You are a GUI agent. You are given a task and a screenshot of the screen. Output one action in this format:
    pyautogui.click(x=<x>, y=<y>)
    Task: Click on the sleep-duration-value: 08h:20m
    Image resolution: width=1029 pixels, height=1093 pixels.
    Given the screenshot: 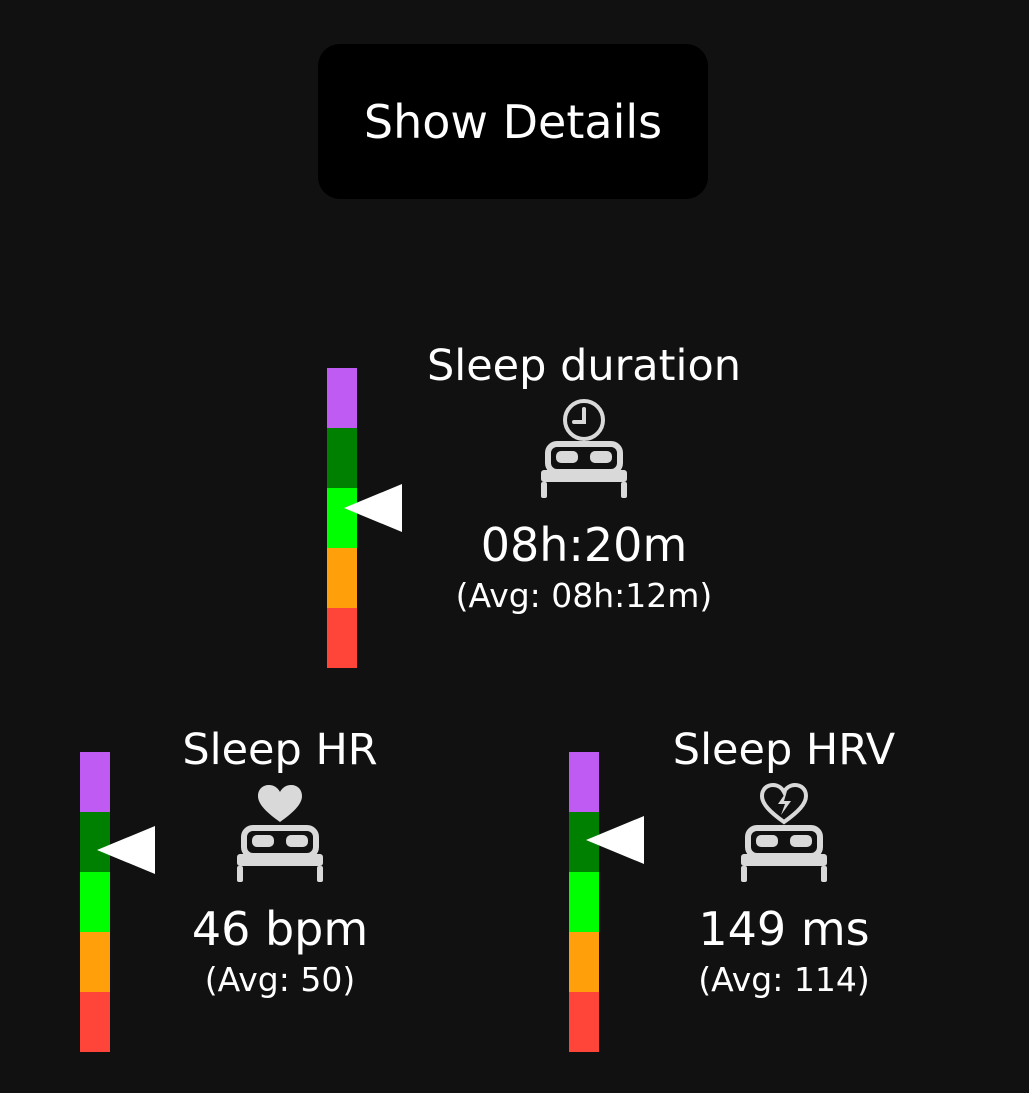 What is the action you would take?
    pyautogui.click(x=584, y=545)
    